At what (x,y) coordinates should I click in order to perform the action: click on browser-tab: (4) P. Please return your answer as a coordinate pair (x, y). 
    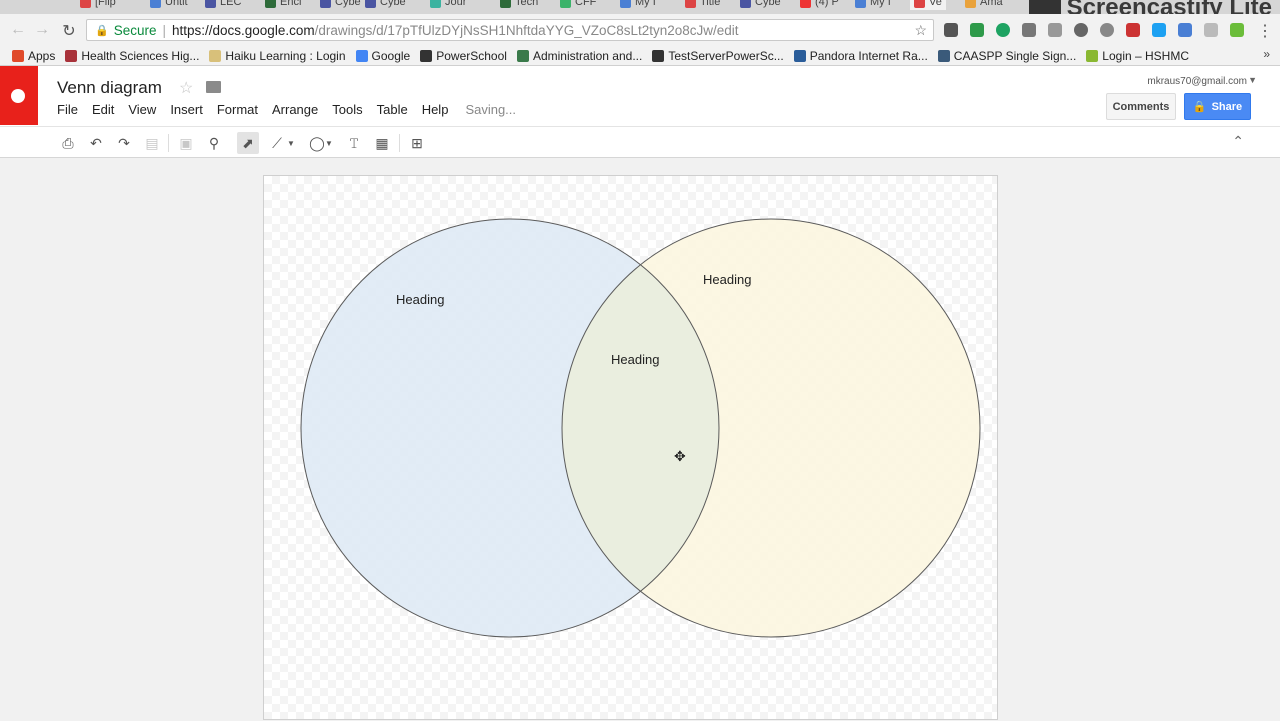
    Looking at the image, I should click on (819, 5).